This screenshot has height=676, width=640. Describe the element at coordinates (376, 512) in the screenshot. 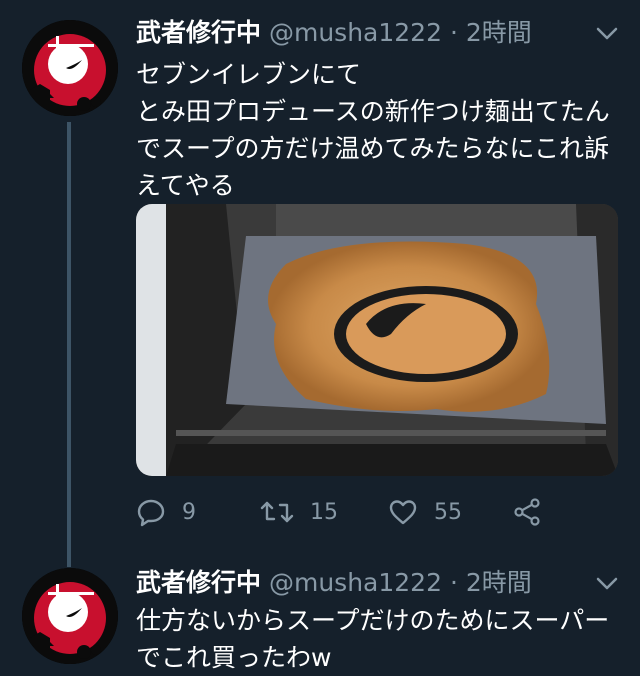

I see `tweet-actions: 9 15 55` at that location.